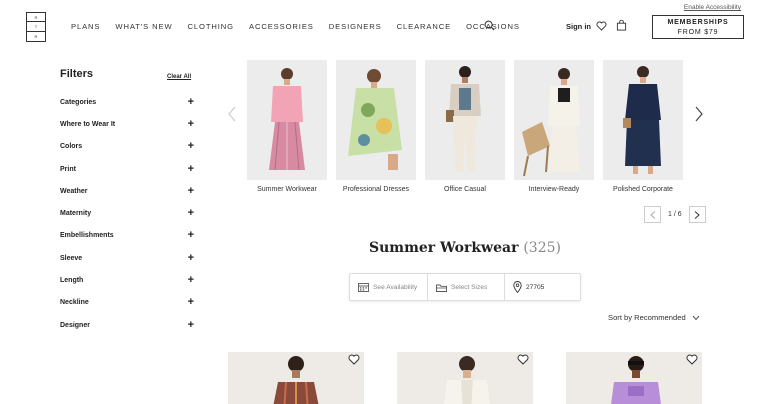  I want to click on filter-maternity: Maternity +, so click(127, 213).